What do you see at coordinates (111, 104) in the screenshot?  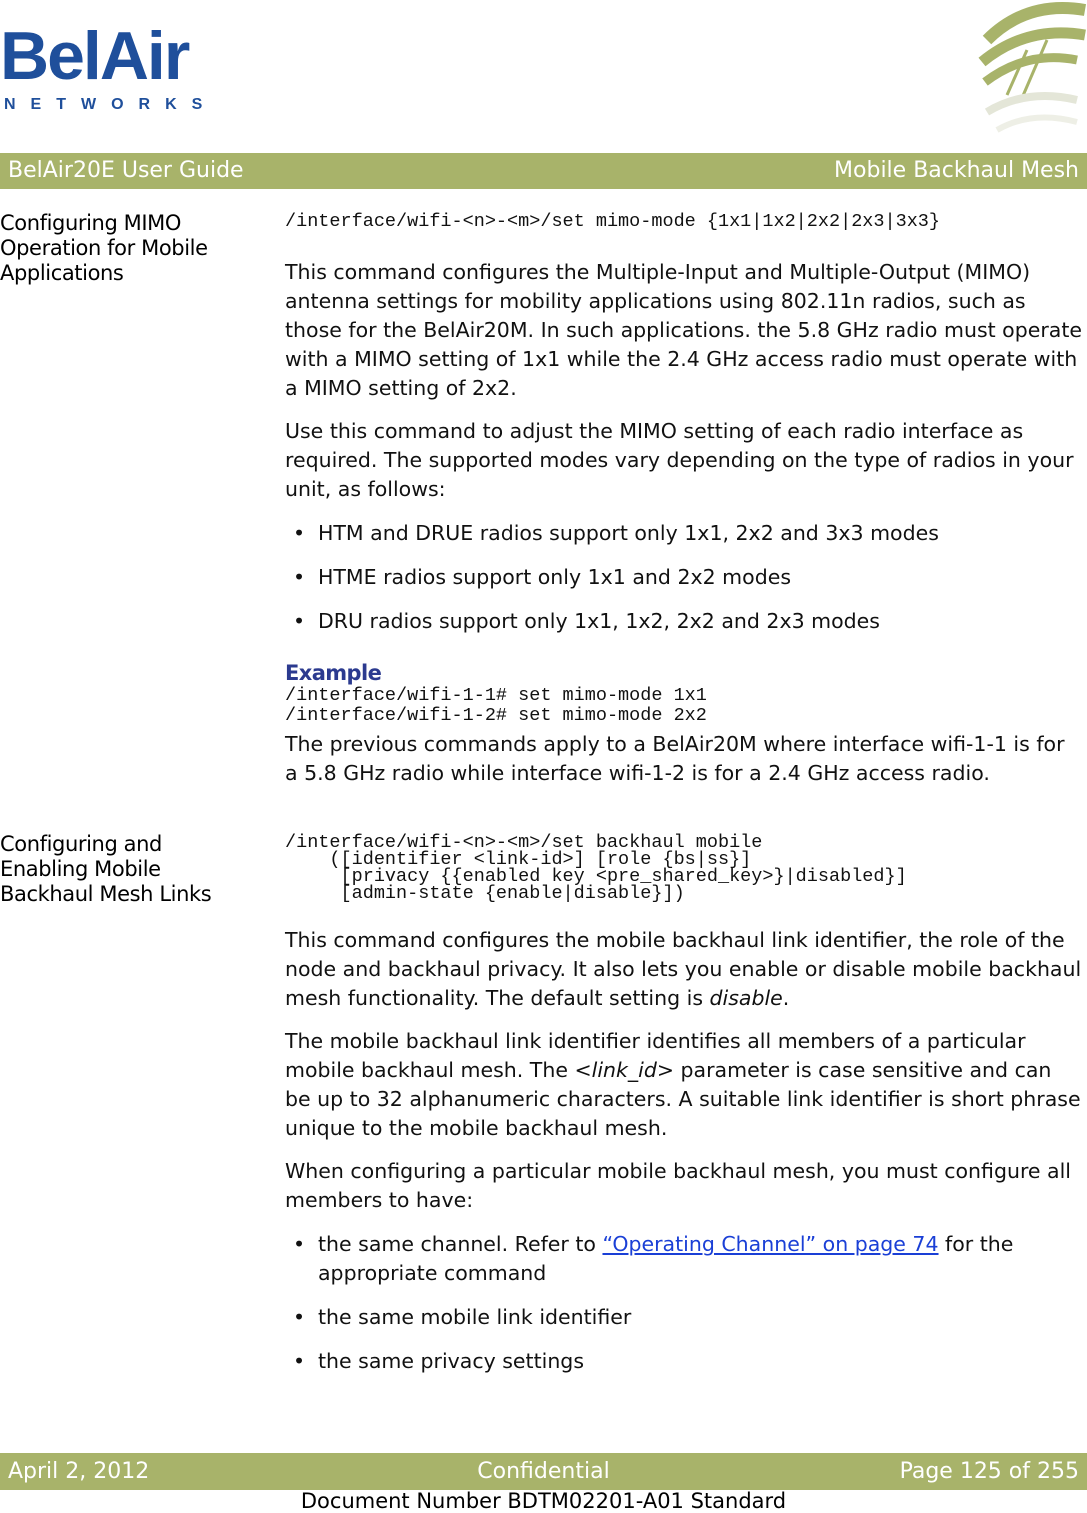 I see `logo-subtitle: NETWORKS` at bounding box center [111, 104].